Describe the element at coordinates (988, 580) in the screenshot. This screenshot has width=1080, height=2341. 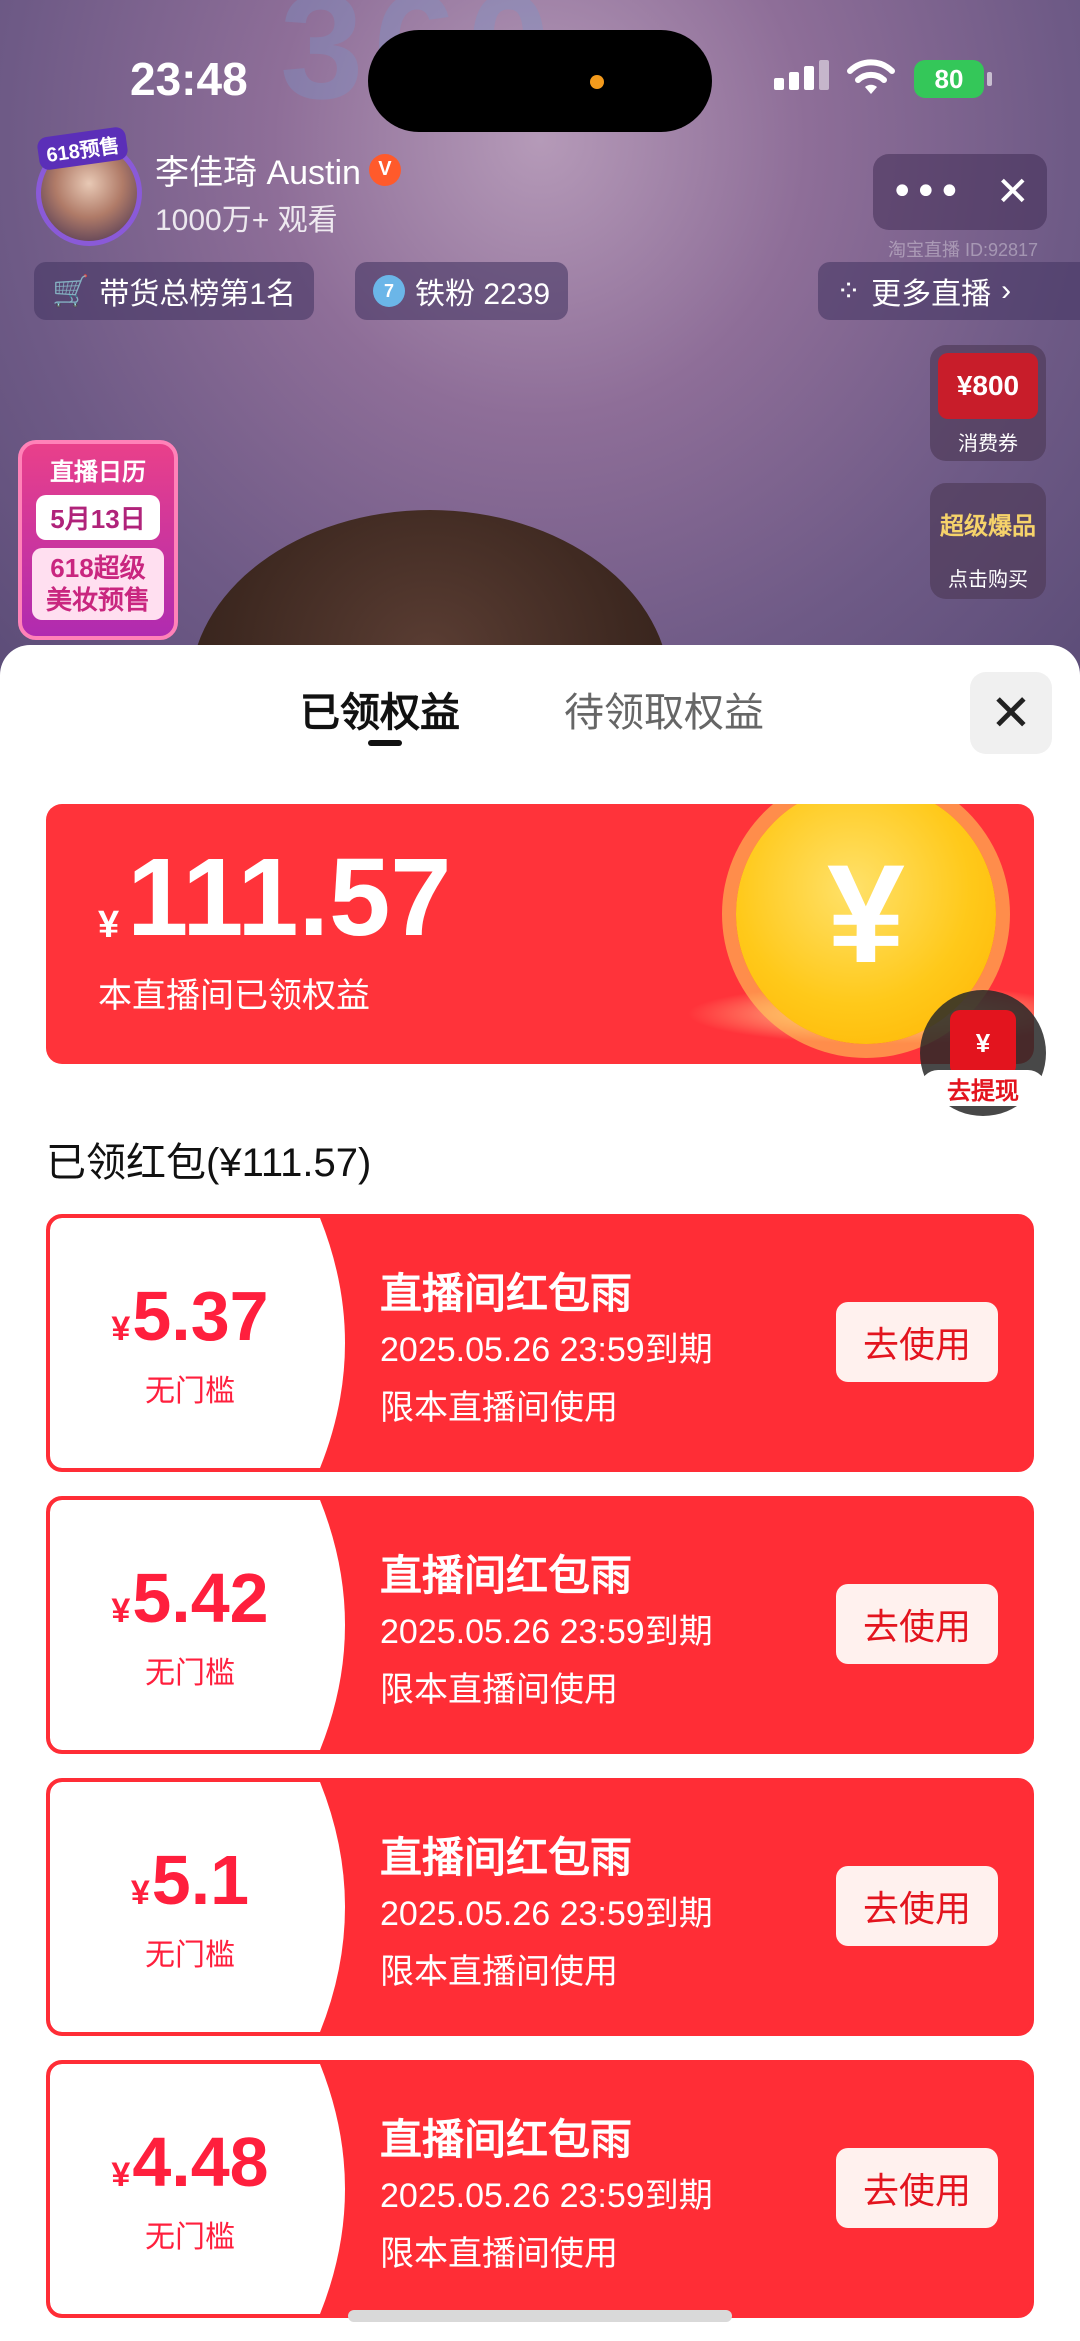
I see `side-hot-label: 点击购买` at that location.